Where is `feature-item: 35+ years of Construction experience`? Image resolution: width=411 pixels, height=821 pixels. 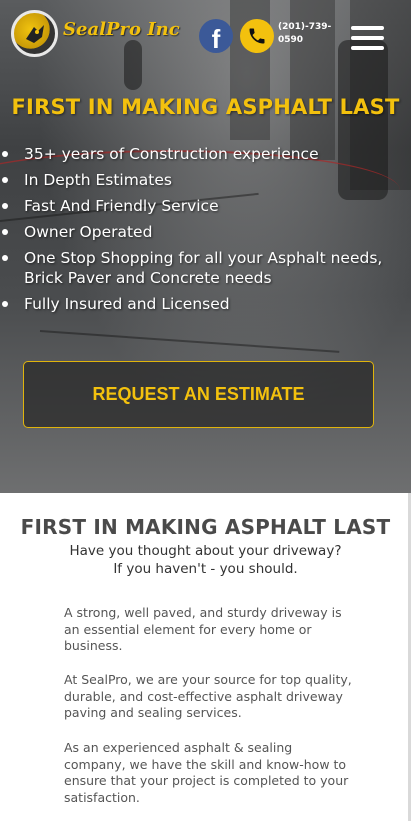
feature-item: 35+ years of Construction experience is located at coordinates (205, 154).